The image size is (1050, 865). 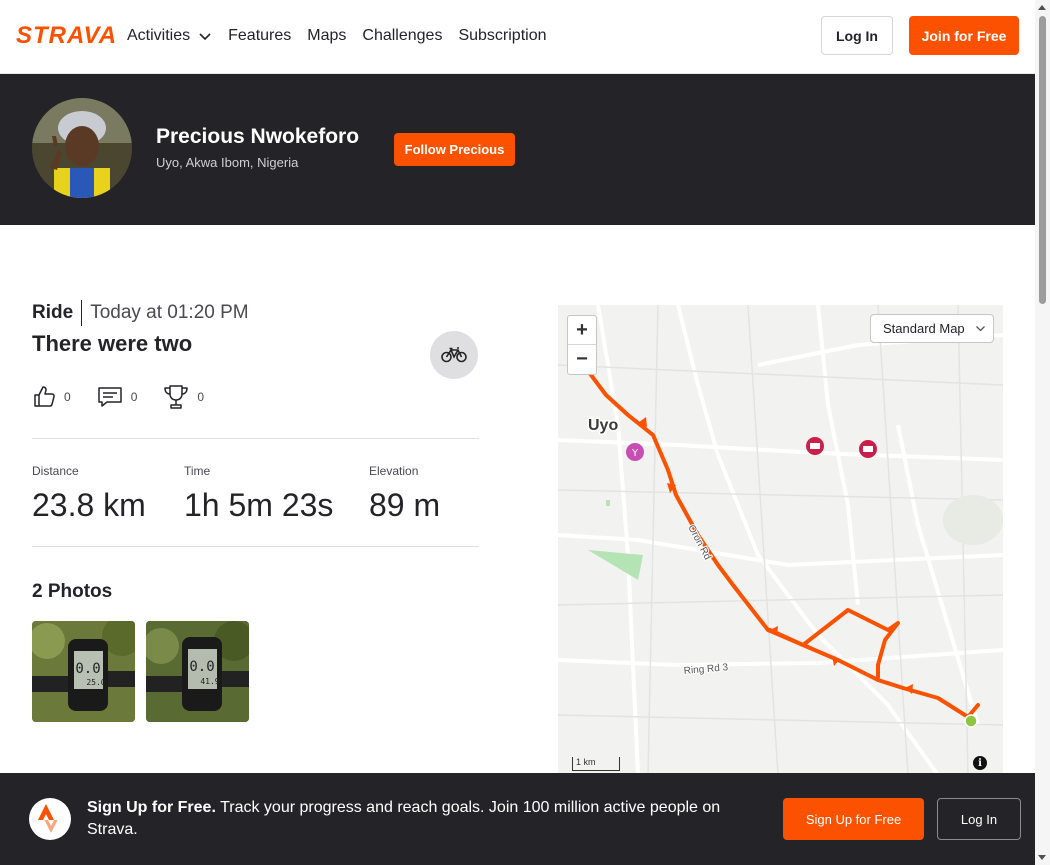 I want to click on stat-distance: Distance 23.8 km, so click(x=92, y=494).